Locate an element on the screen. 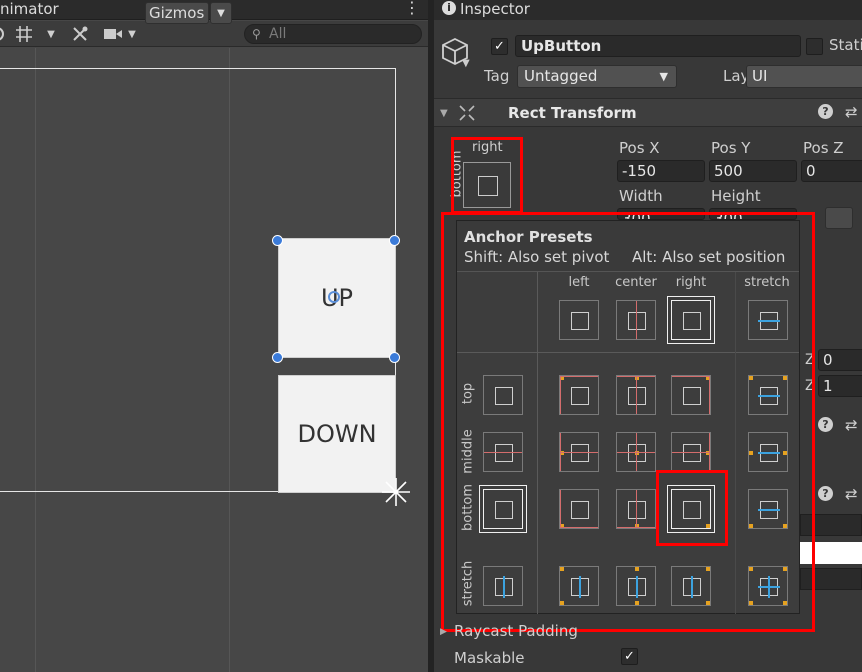 The image size is (862, 672). grid-snap-icon is located at coordinates (24, 34).